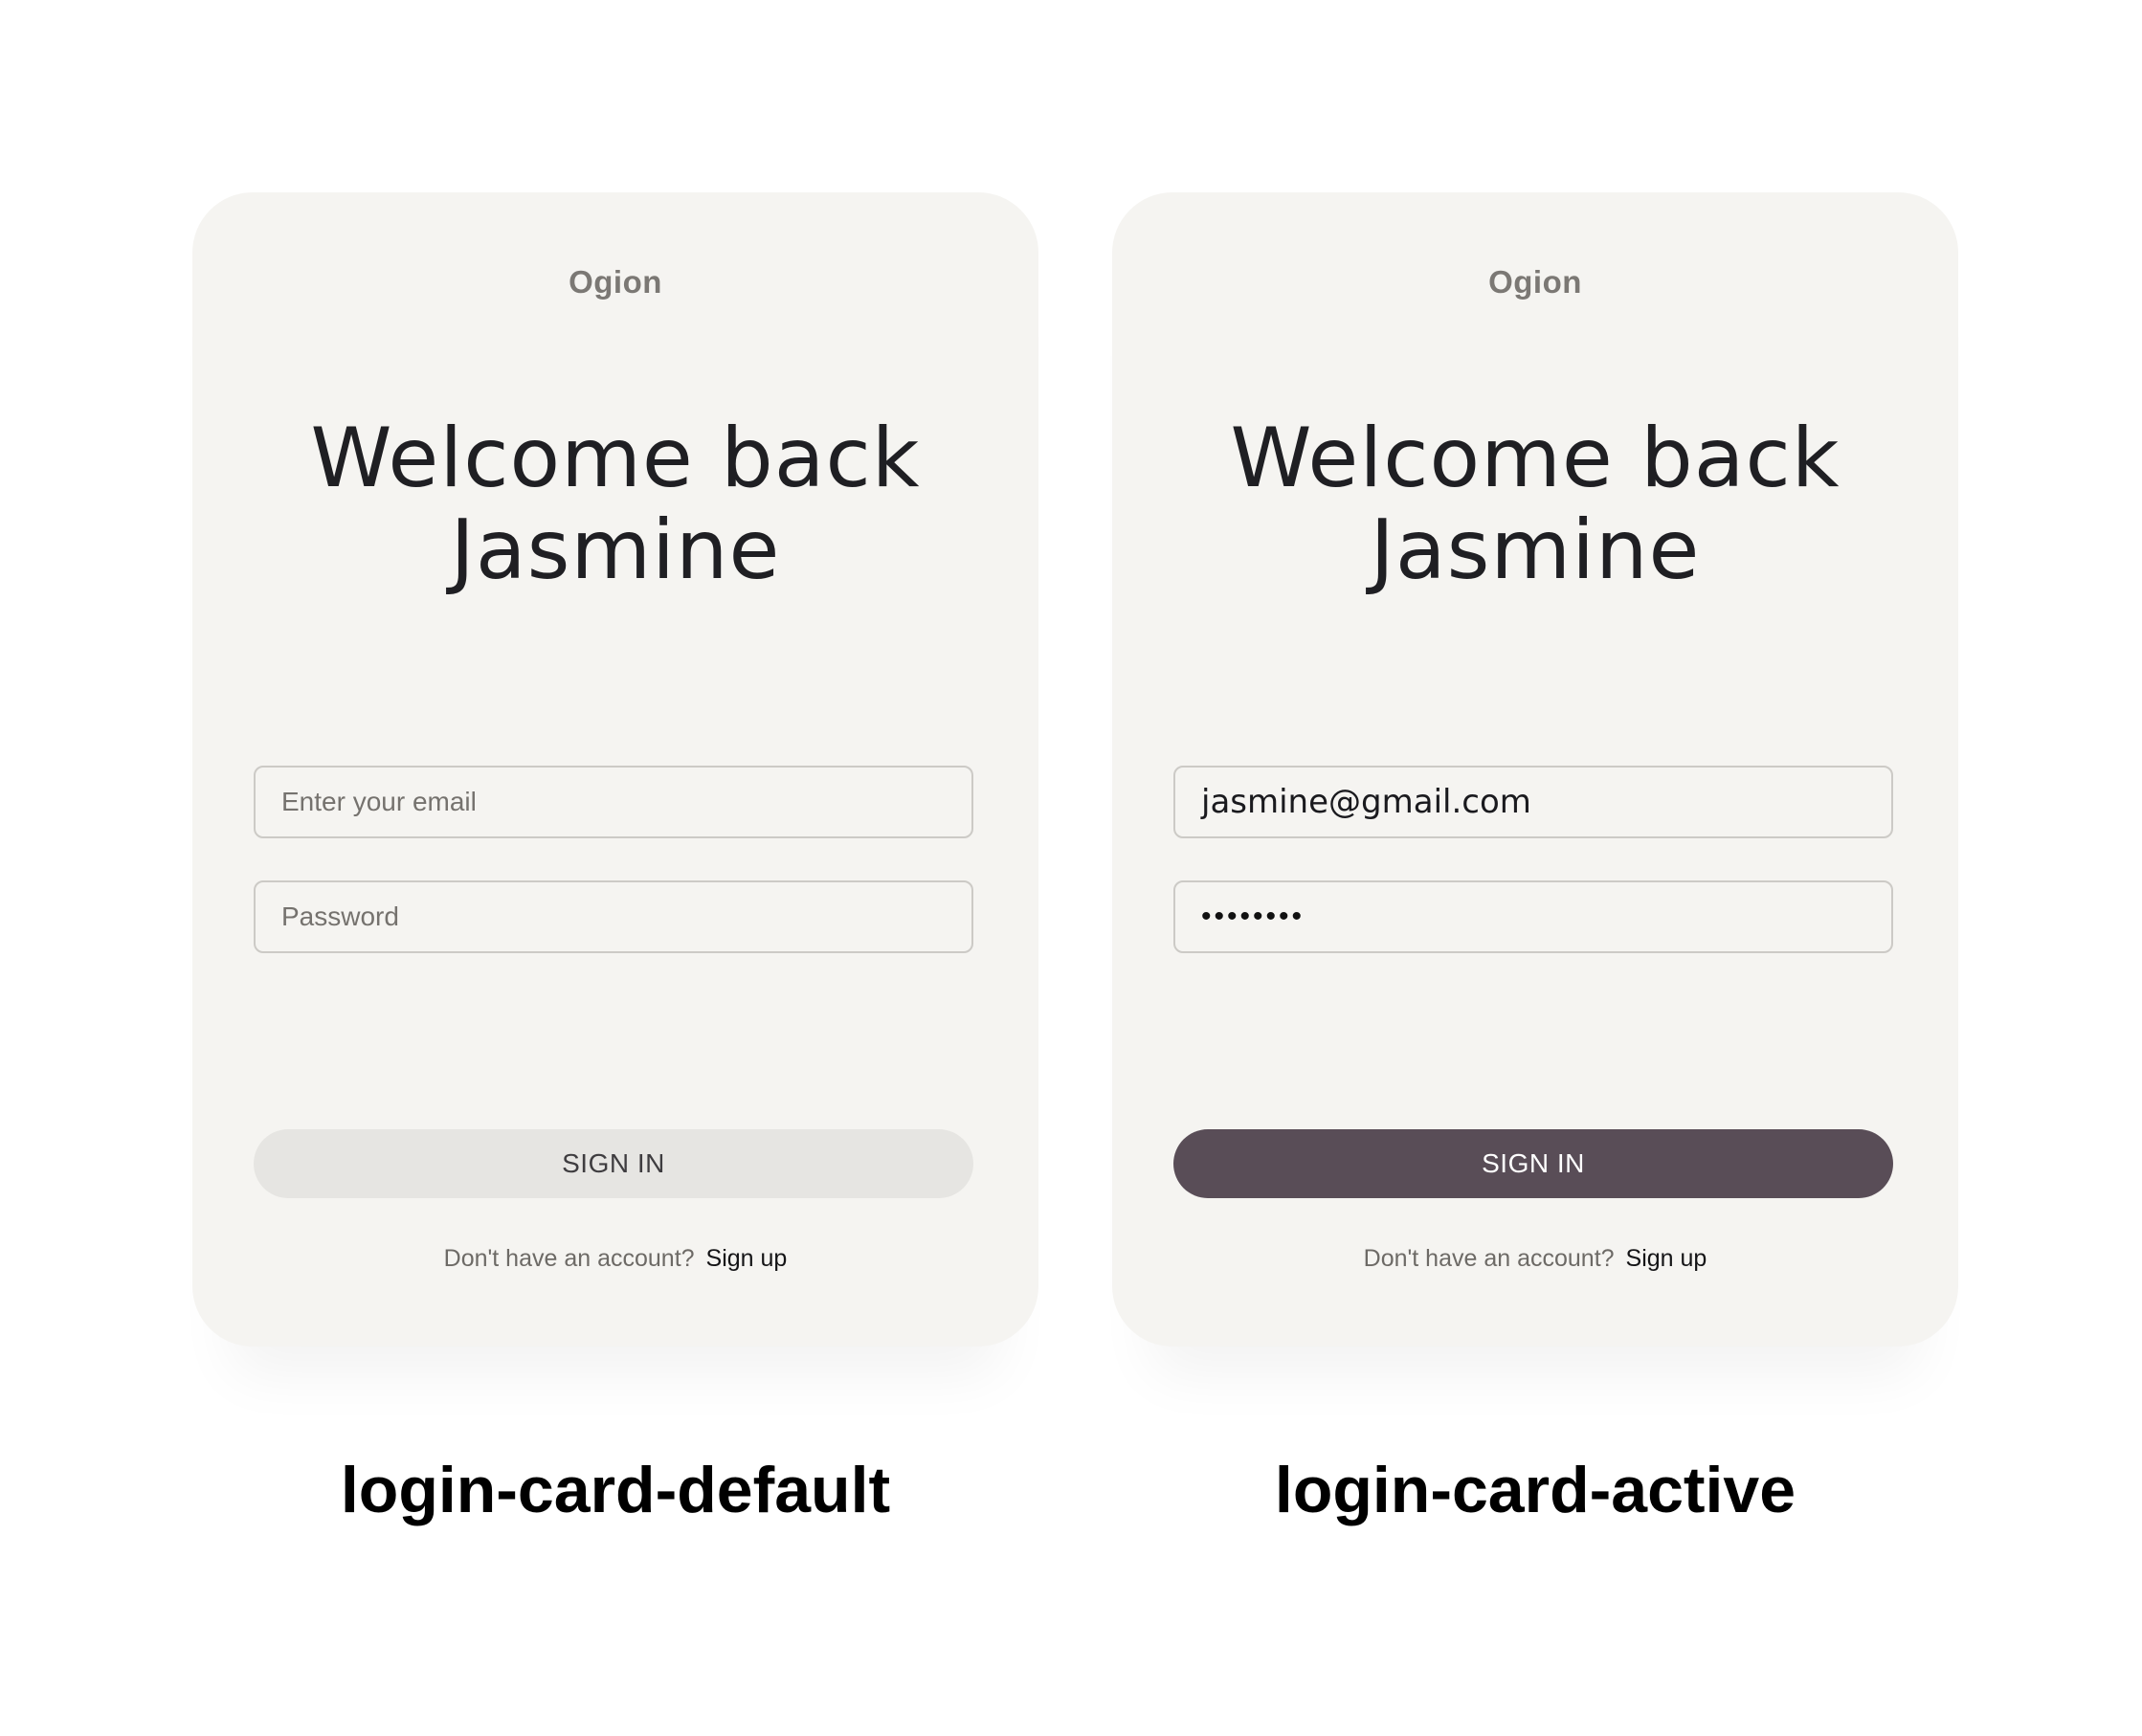  I want to click on caption-default: login-card-default, so click(615, 1490).